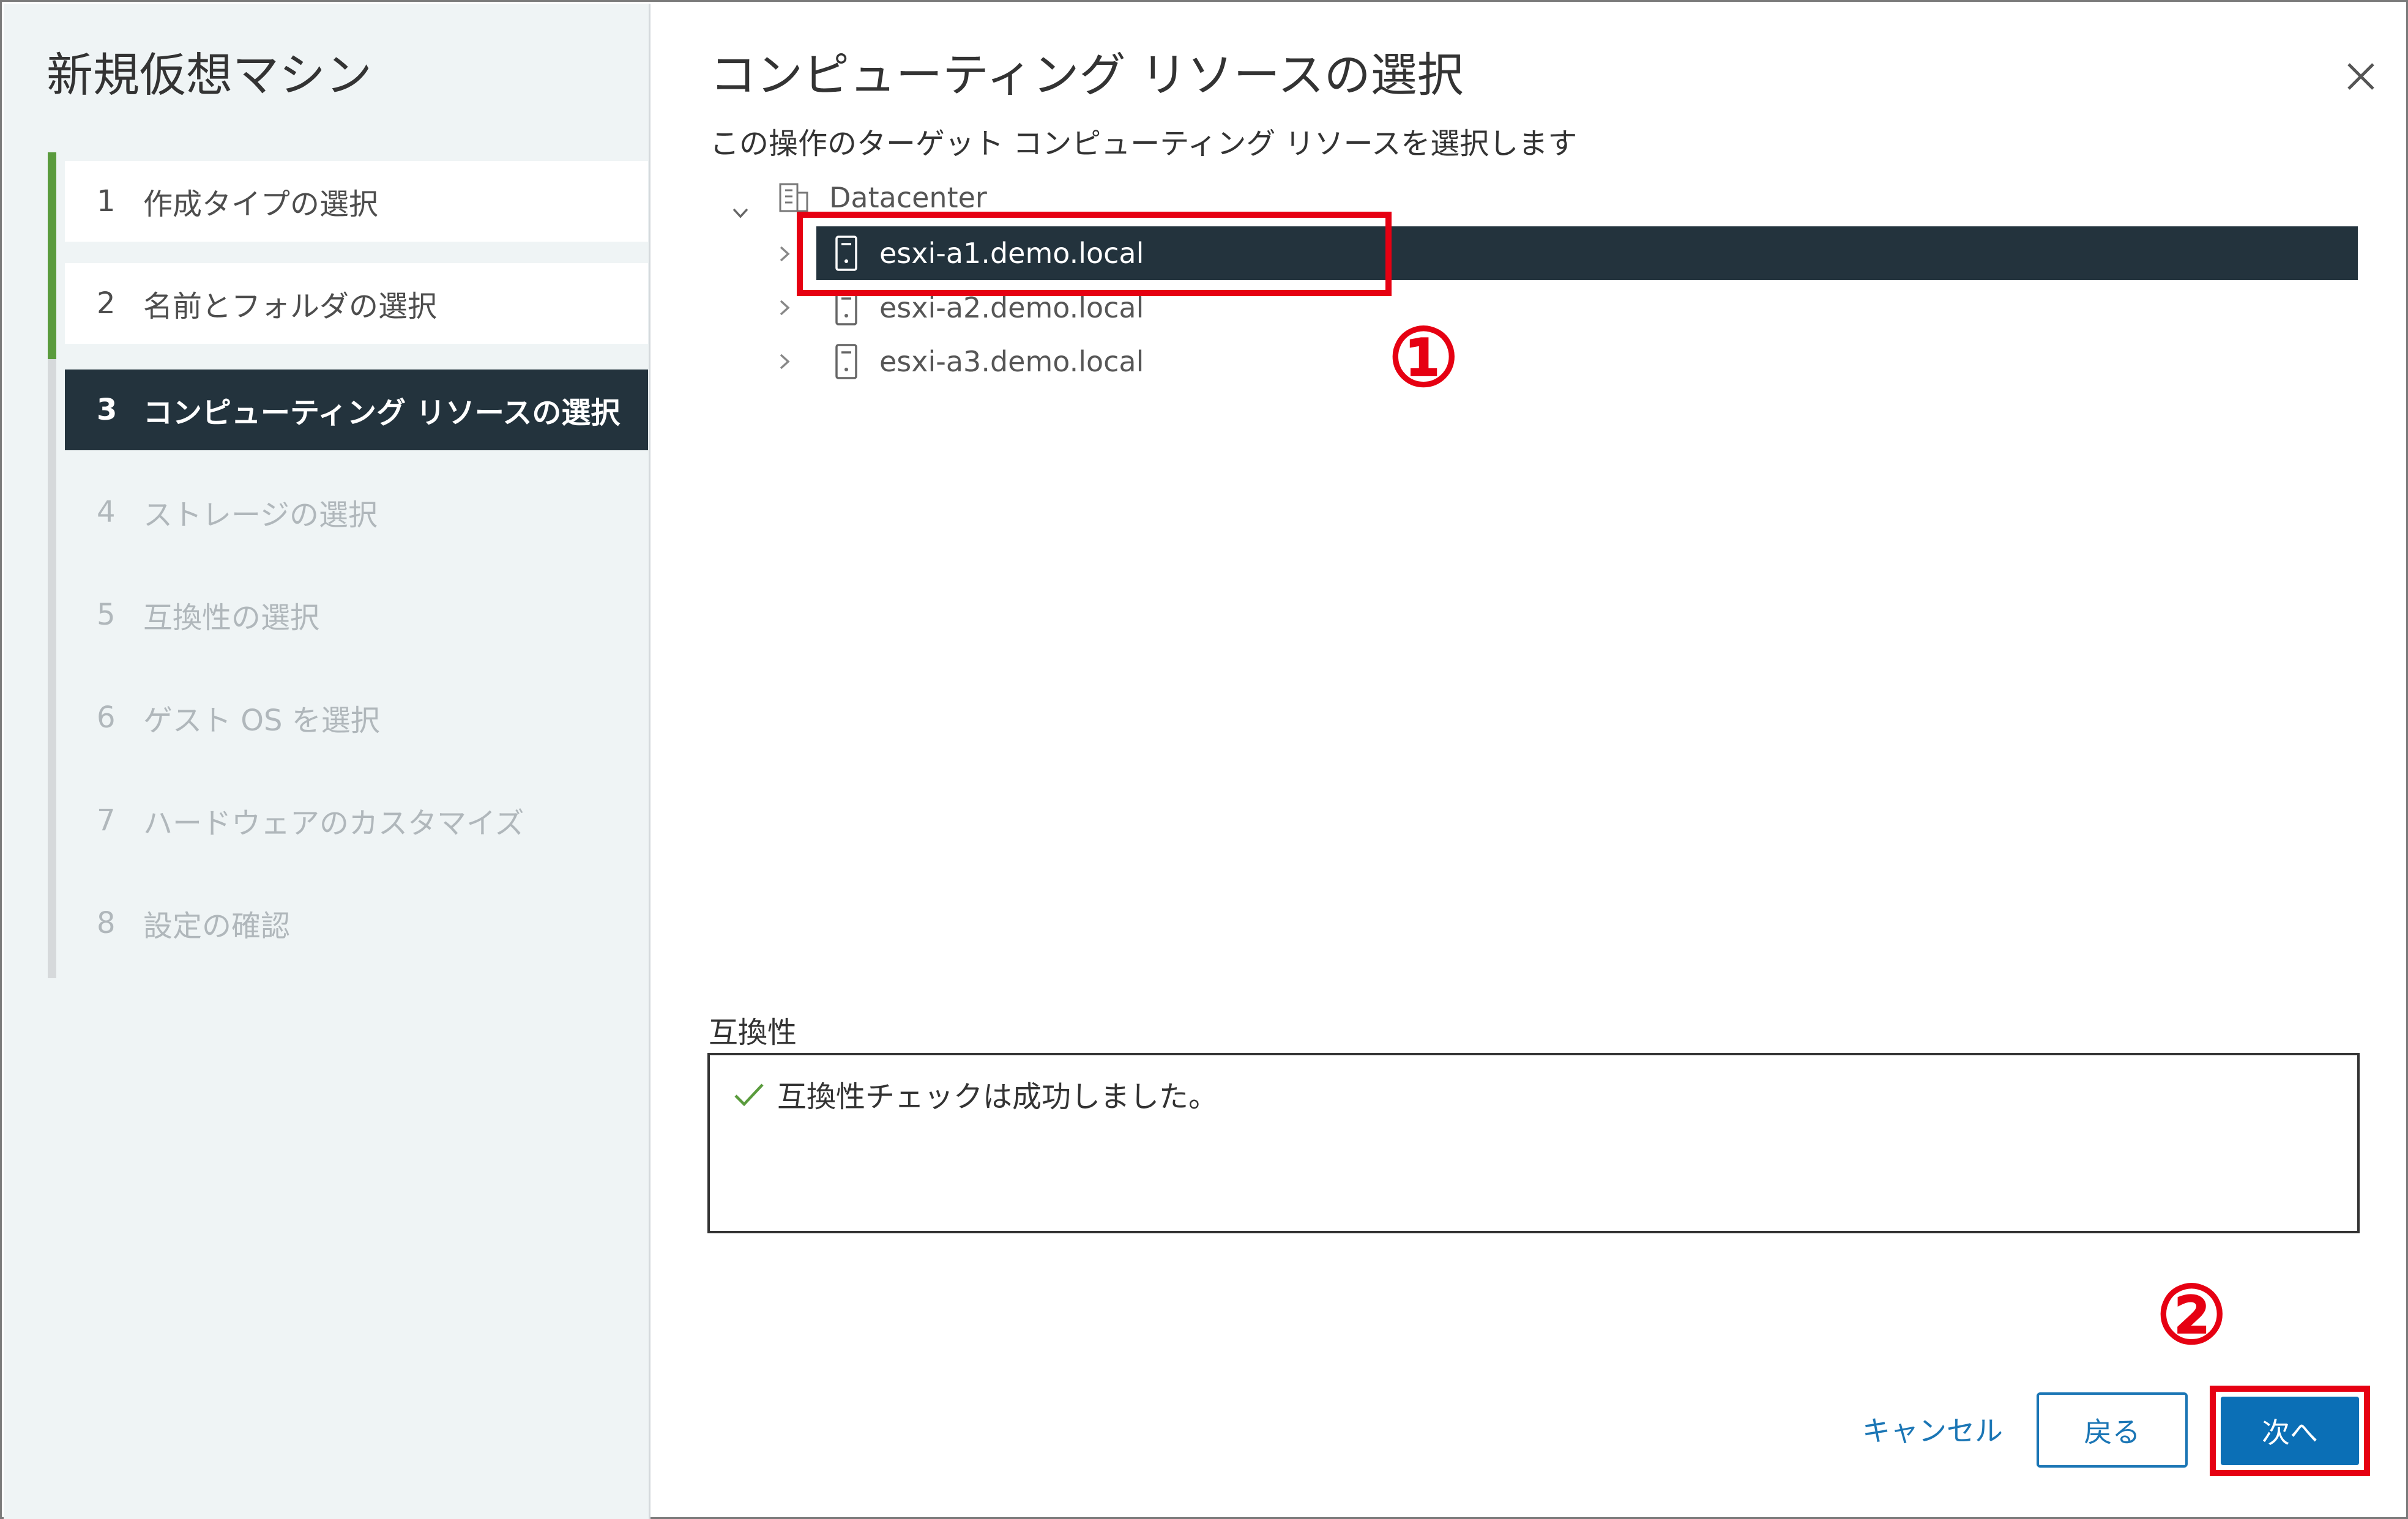  Describe the element at coordinates (2361, 76) in the screenshot. I see `close-icon` at that location.